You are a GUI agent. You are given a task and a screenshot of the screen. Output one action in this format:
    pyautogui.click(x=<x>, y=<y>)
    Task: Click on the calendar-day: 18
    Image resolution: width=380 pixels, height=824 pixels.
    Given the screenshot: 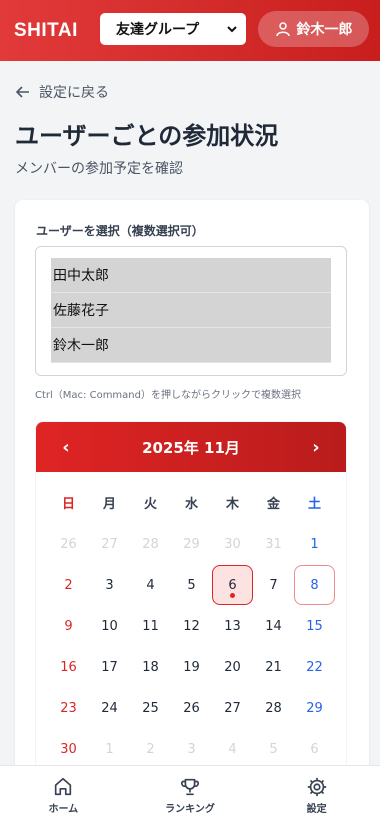 What is the action you would take?
    pyautogui.click(x=150, y=667)
    